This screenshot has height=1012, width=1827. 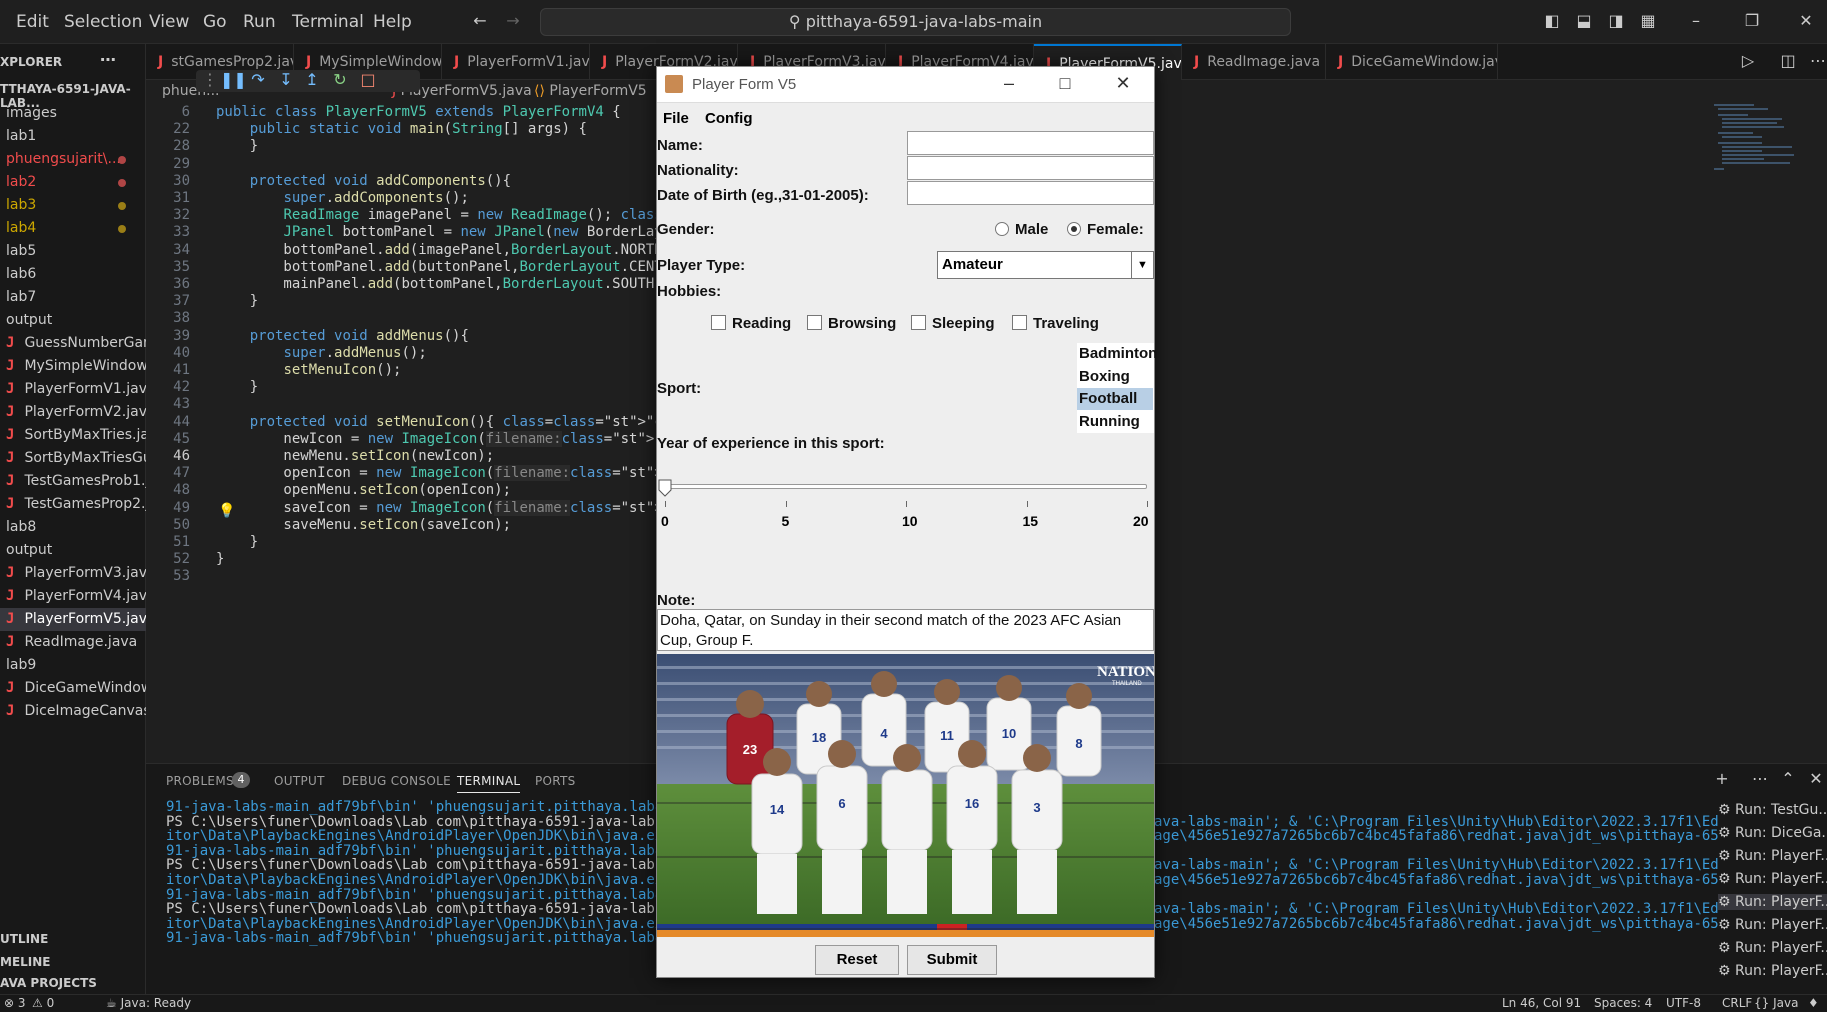 What do you see at coordinates (73, 573) in the screenshot?
I see `sidebar-item: J PlayerFormV3.java` at bounding box center [73, 573].